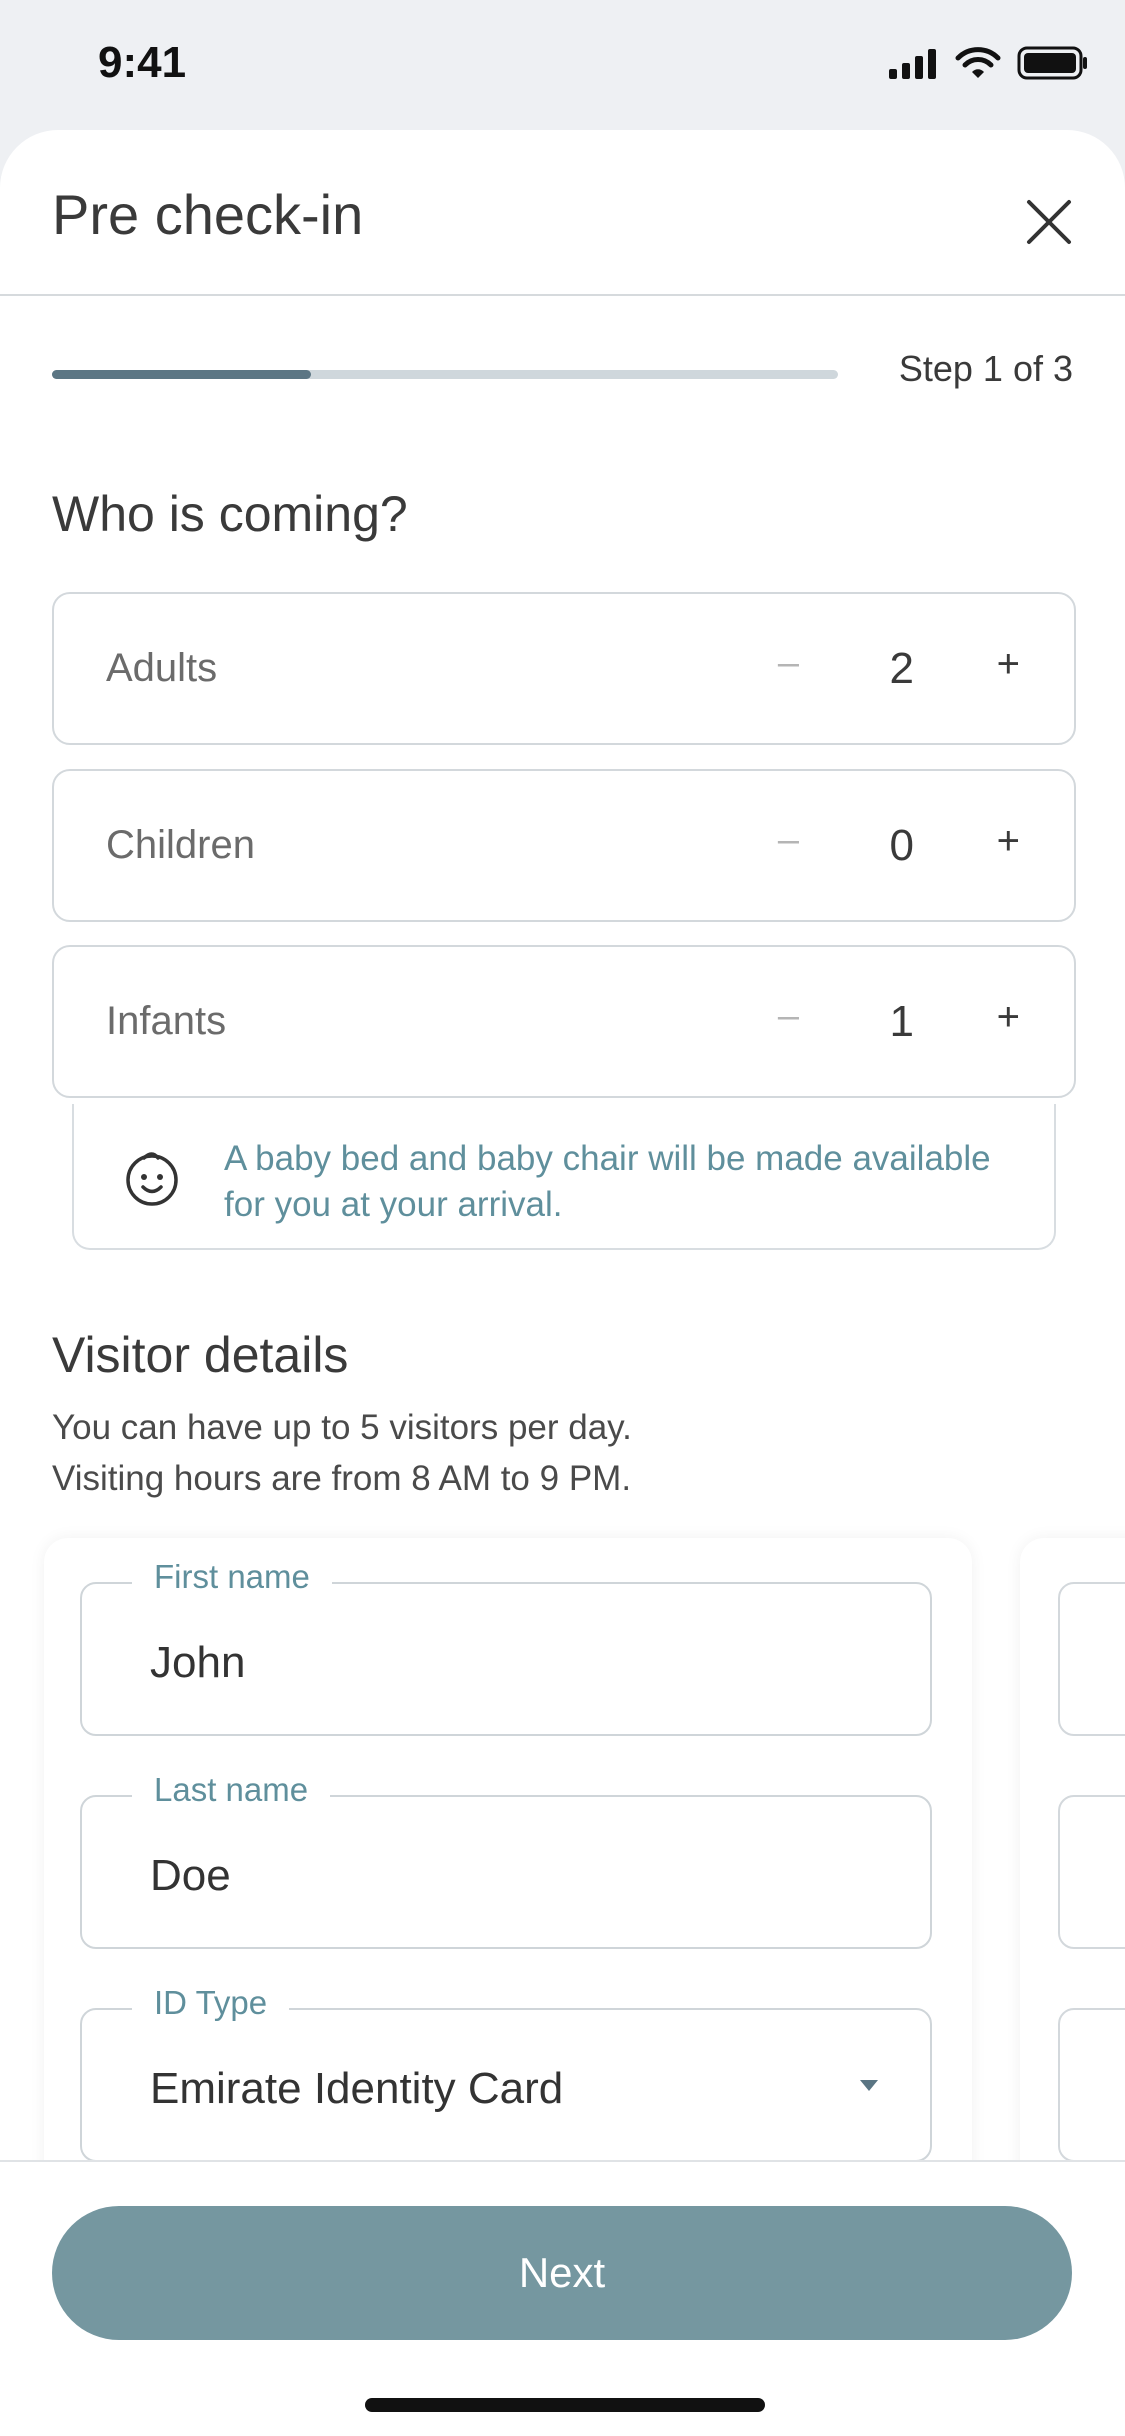  Describe the element at coordinates (901, 1021) in the screenshot. I see `counter-value: 1` at that location.